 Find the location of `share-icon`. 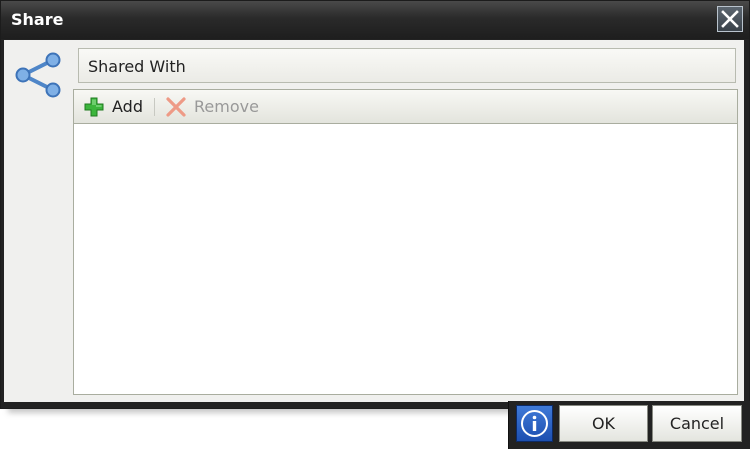

share-icon is located at coordinates (38, 75).